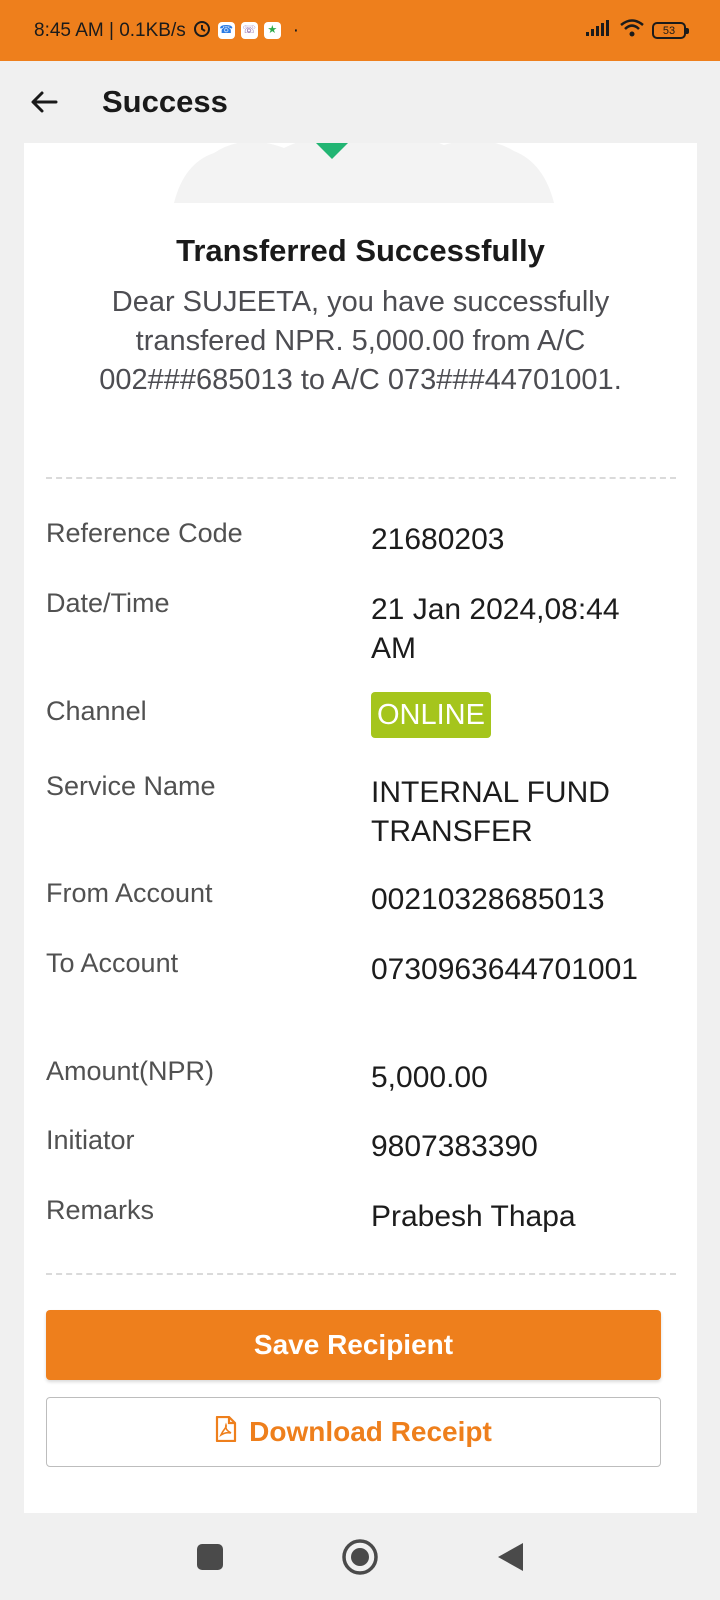  What do you see at coordinates (370, 1431) in the screenshot?
I see `download-receipt-label: Download Receipt` at bounding box center [370, 1431].